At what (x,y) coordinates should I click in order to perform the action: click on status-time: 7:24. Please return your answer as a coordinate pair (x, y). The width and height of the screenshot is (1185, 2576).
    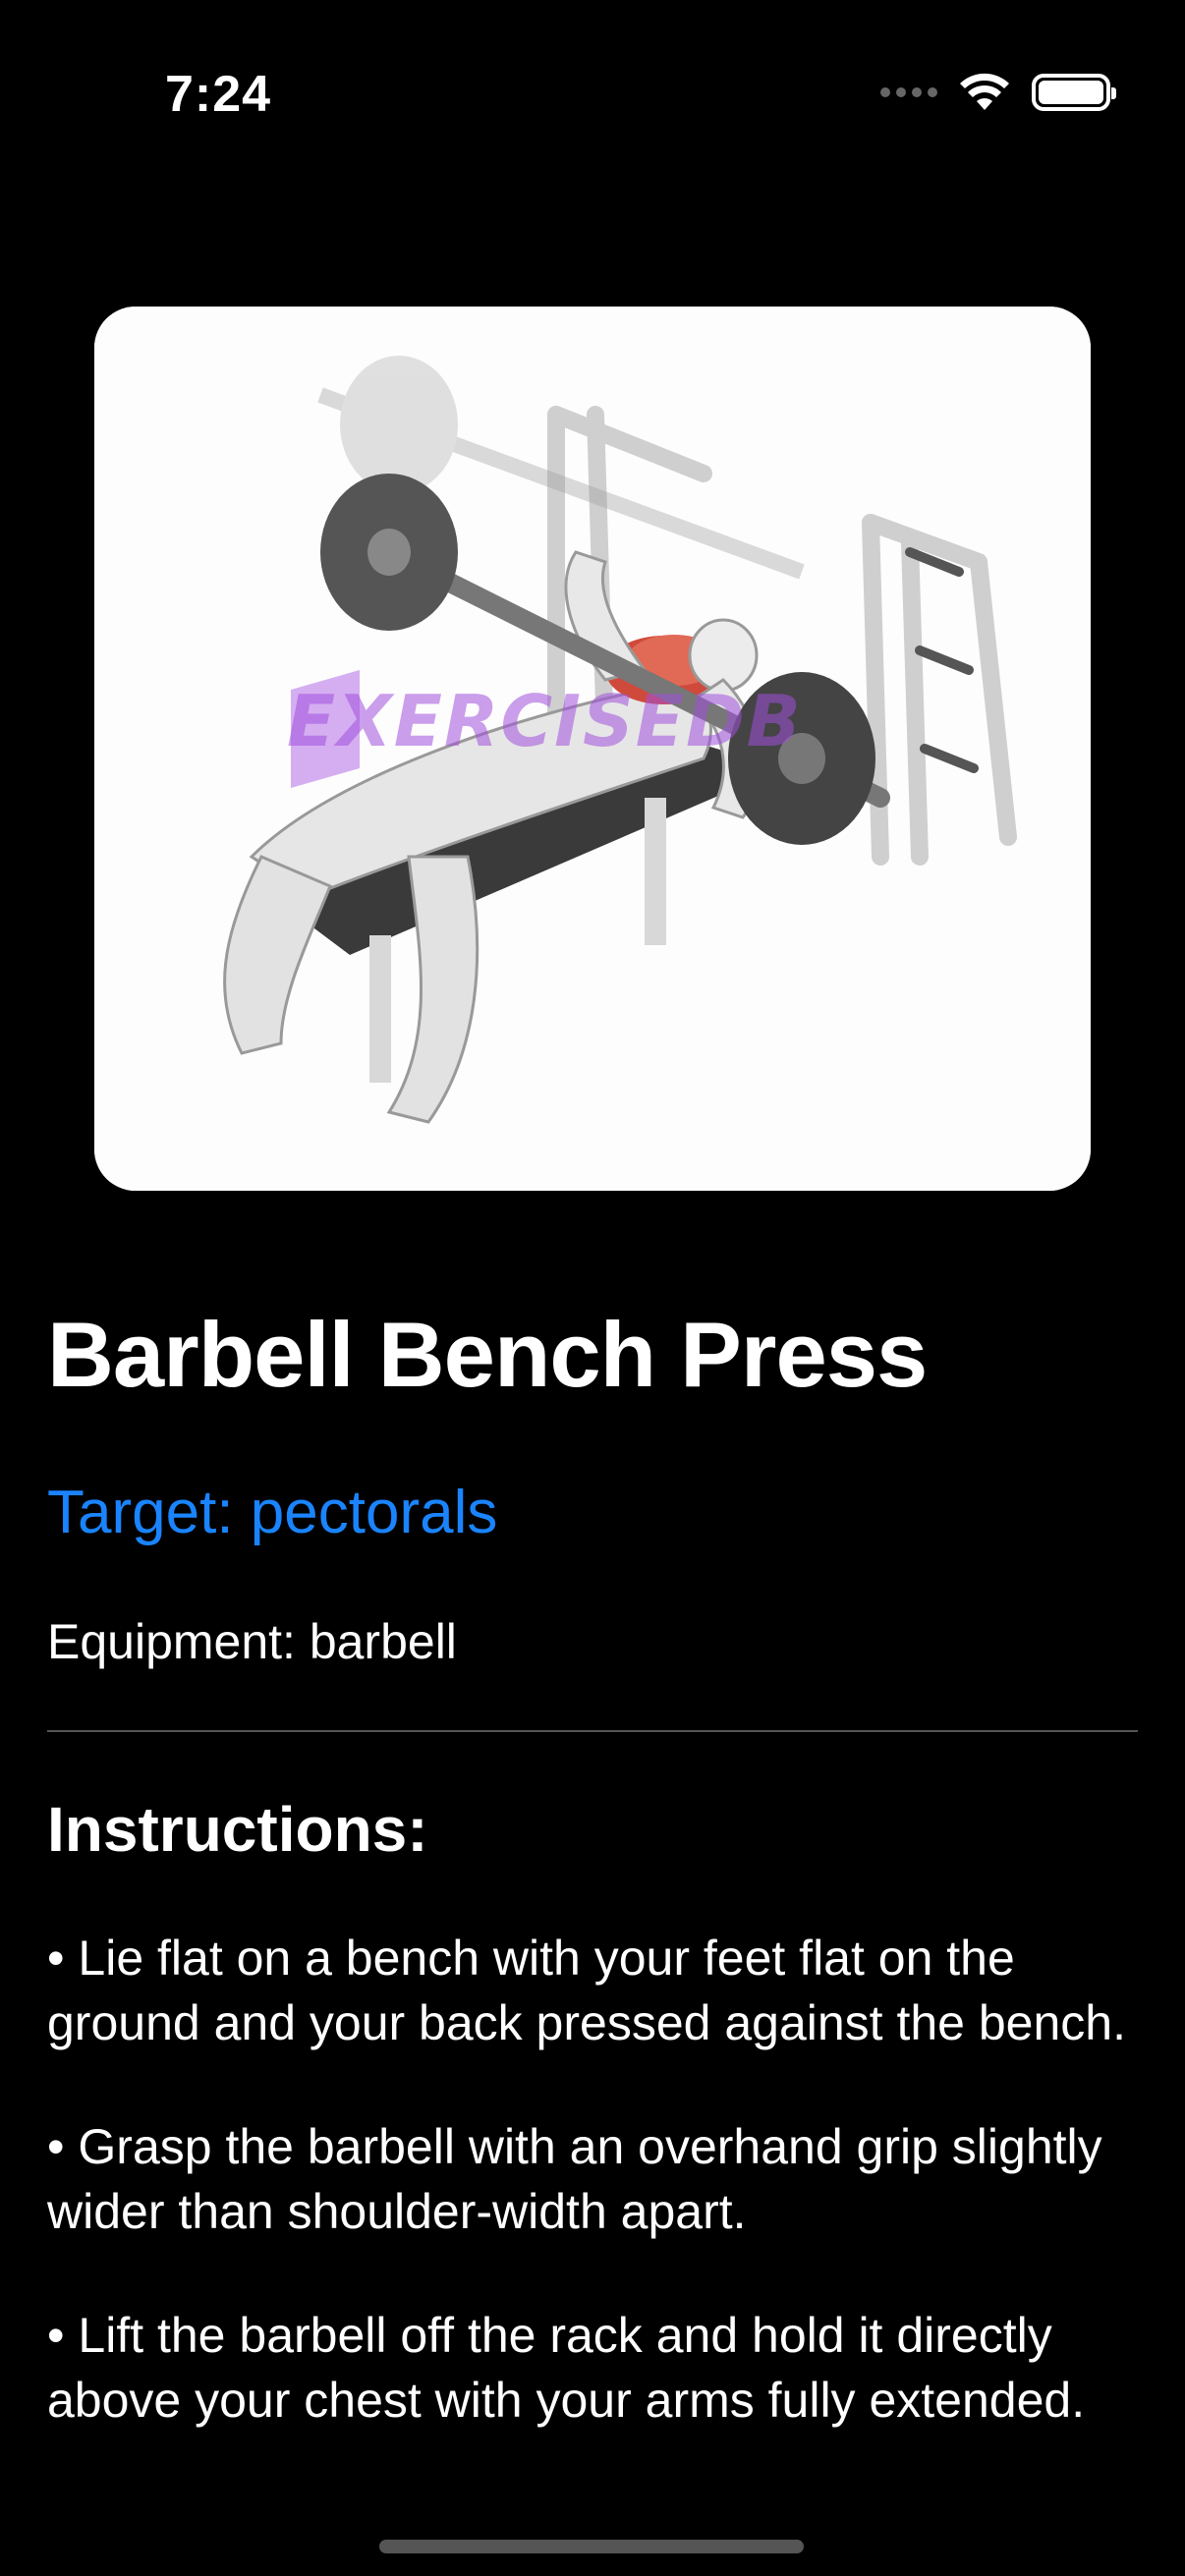
    Looking at the image, I should click on (219, 94).